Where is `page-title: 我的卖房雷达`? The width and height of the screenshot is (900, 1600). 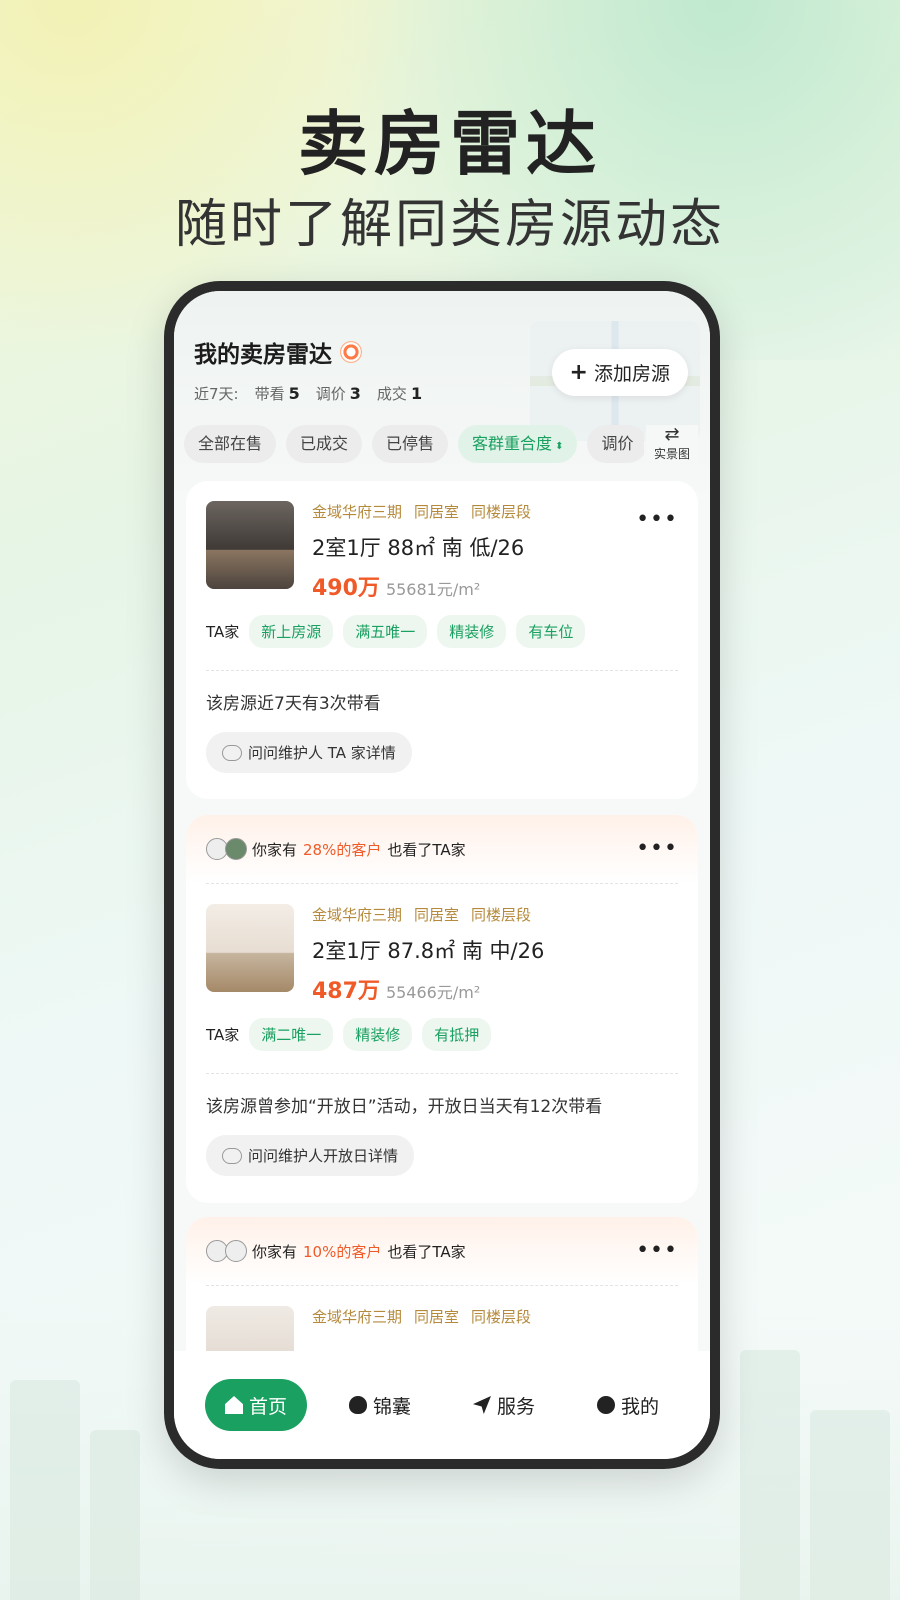
page-title: 我的卖房雷达 is located at coordinates (278, 352).